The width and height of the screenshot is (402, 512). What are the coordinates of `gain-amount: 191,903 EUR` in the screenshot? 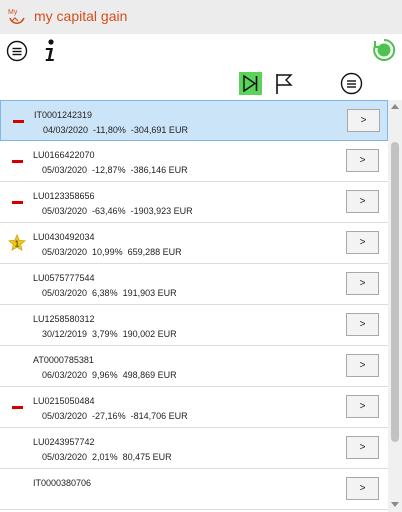 It's located at (149, 293).